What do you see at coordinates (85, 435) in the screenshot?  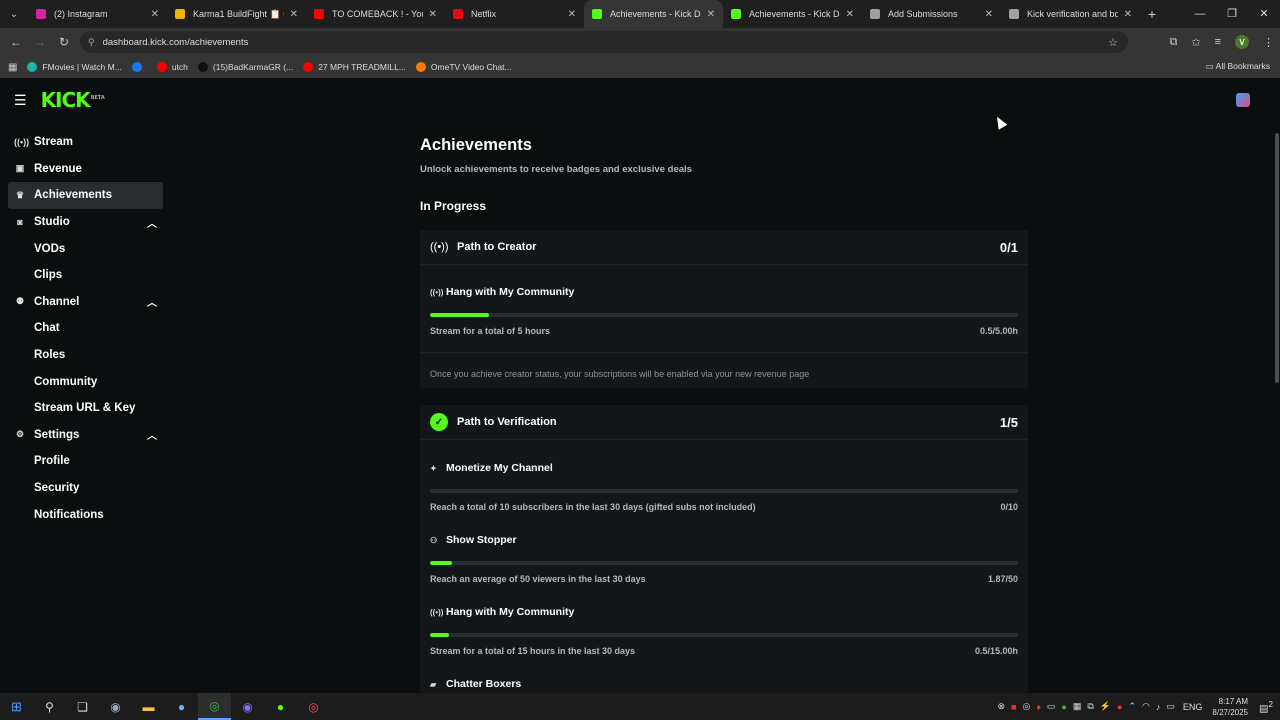 I see `sidebar-item-settings: ⚙ Settings ︿` at bounding box center [85, 435].